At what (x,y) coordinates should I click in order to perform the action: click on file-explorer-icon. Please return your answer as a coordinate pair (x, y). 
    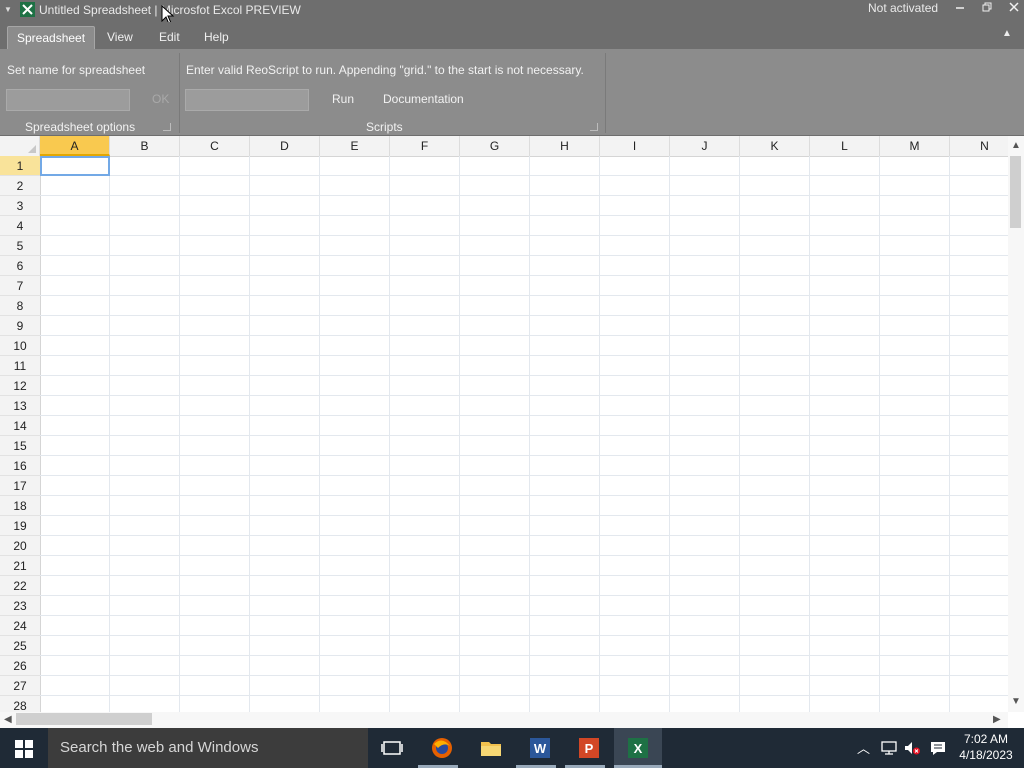
    Looking at the image, I should click on (491, 748).